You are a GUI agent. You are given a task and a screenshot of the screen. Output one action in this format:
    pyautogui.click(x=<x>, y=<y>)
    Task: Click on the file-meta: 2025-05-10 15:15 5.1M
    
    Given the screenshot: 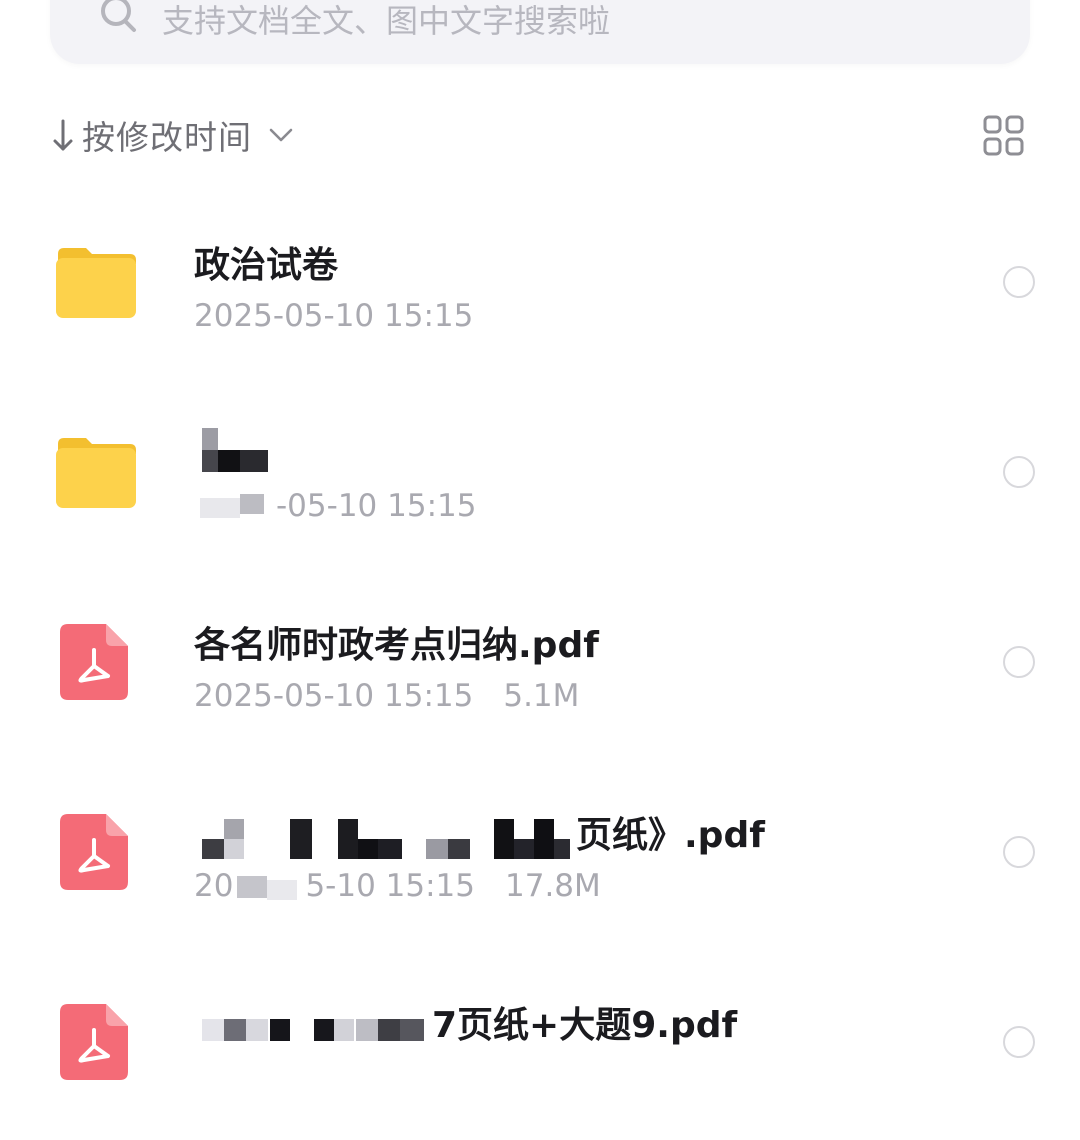 What is the action you would take?
    pyautogui.click(x=386, y=696)
    